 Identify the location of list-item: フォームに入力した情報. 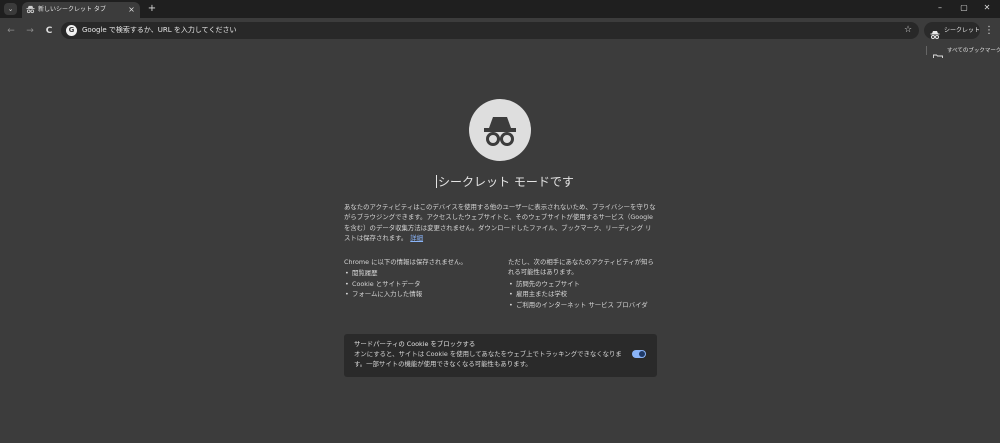
(419, 294).